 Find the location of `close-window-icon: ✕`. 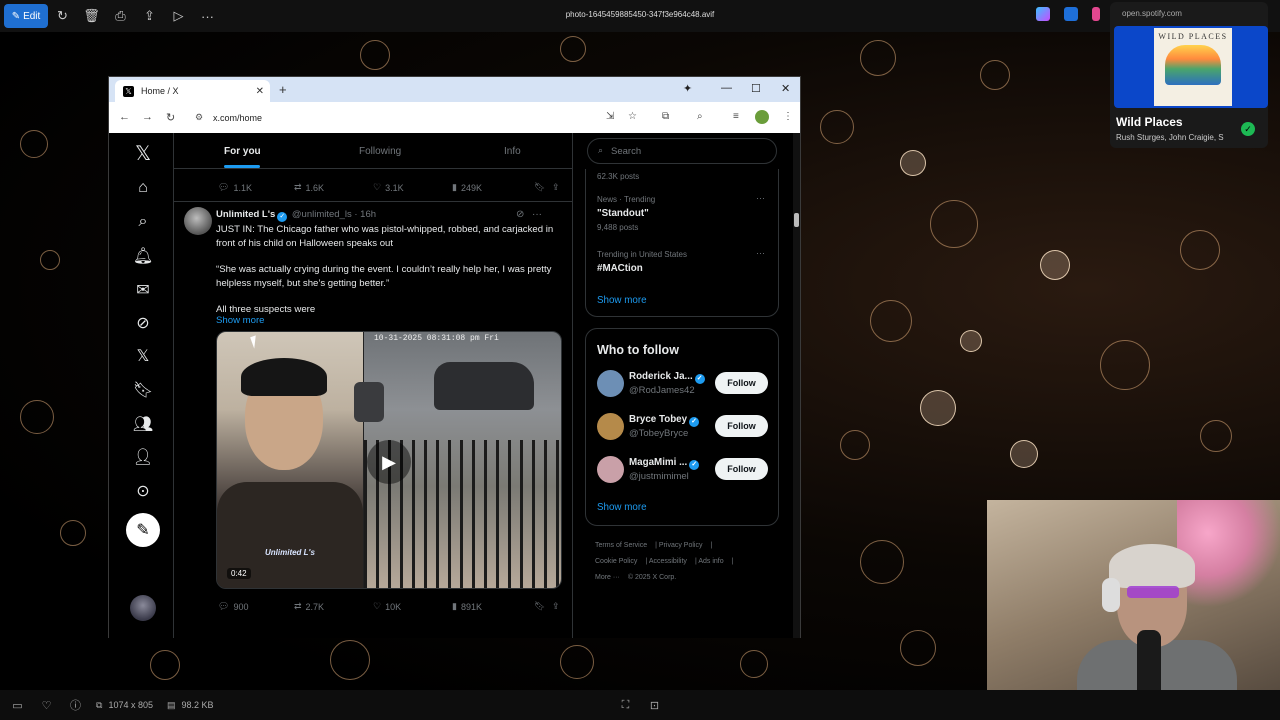

close-window-icon: ✕ is located at coordinates (785, 88).